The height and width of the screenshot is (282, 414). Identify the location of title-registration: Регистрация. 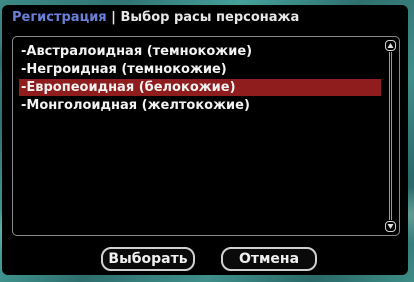
(59, 17).